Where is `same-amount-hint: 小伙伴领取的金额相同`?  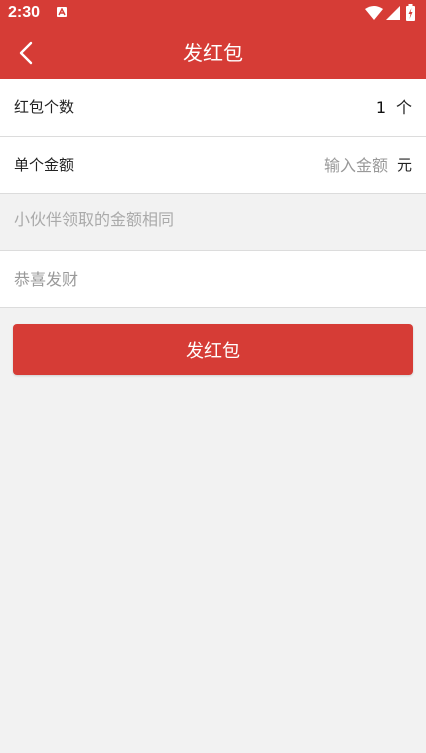
same-amount-hint: 小伙伴领取的金额相同 is located at coordinates (94, 219).